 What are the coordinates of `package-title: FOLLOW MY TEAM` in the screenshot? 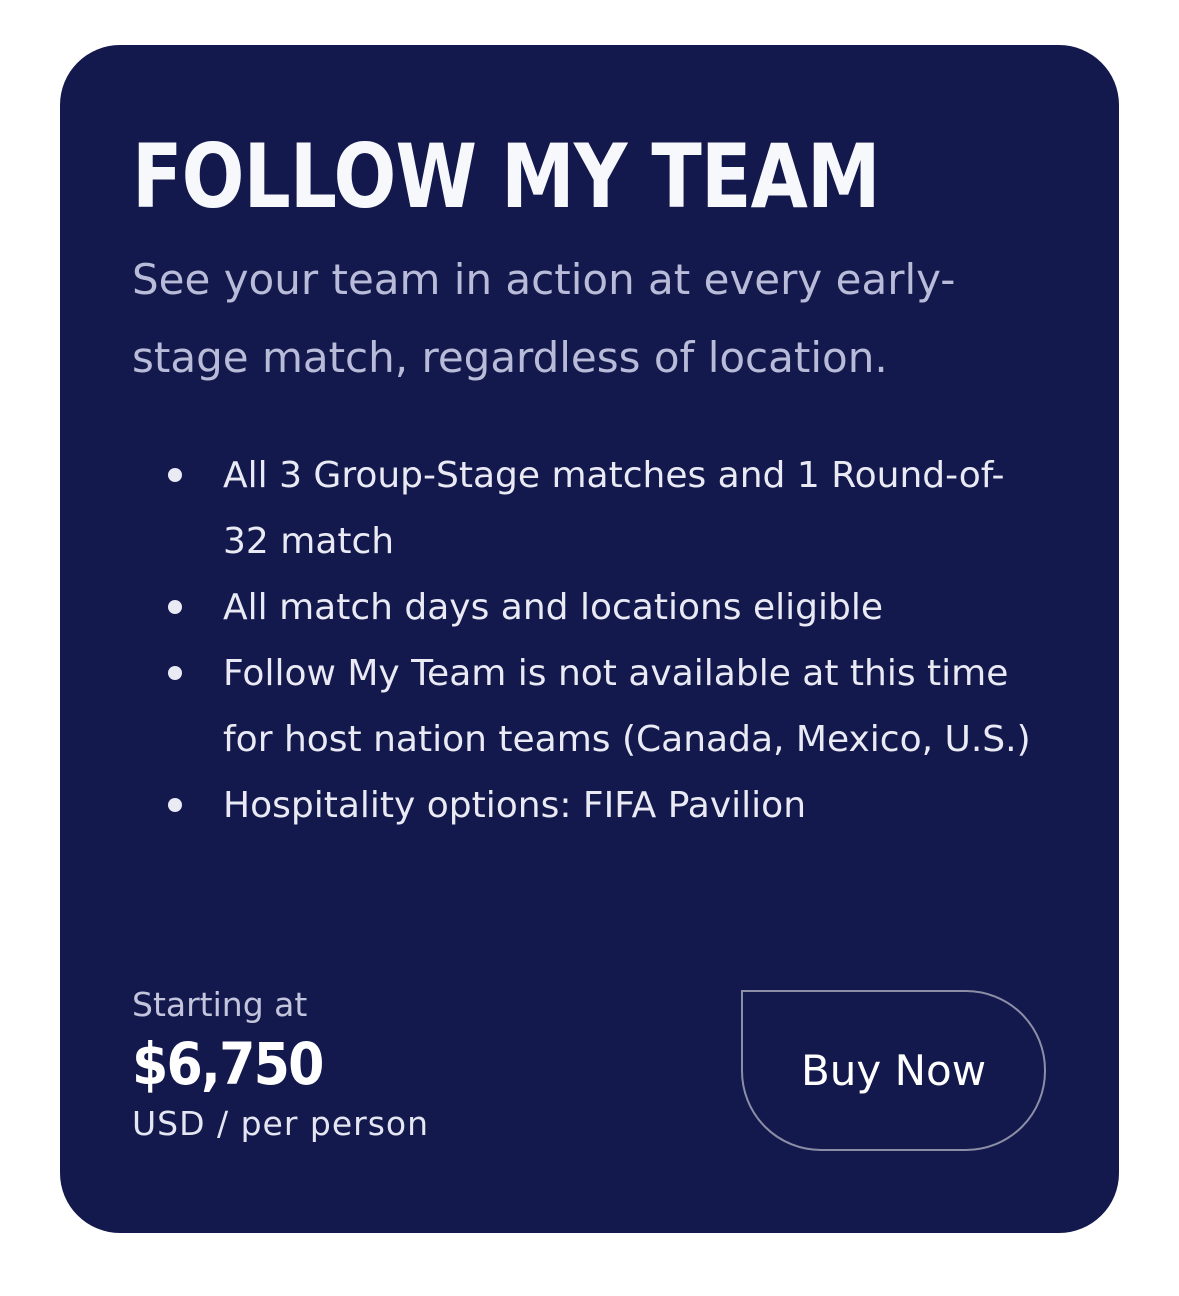 It's located at (506, 176).